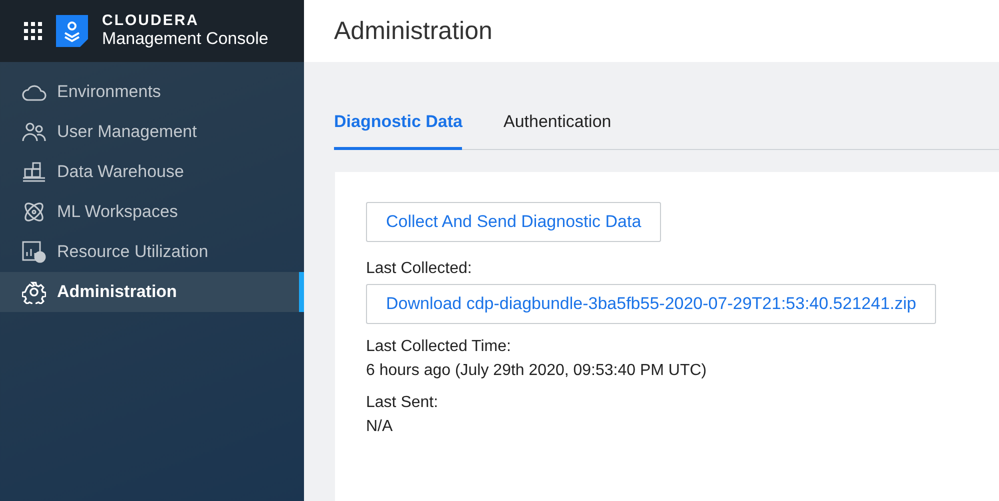 The image size is (999, 501). What do you see at coordinates (34, 92) in the screenshot?
I see `cloud-icon` at bounding box center [34, 92].